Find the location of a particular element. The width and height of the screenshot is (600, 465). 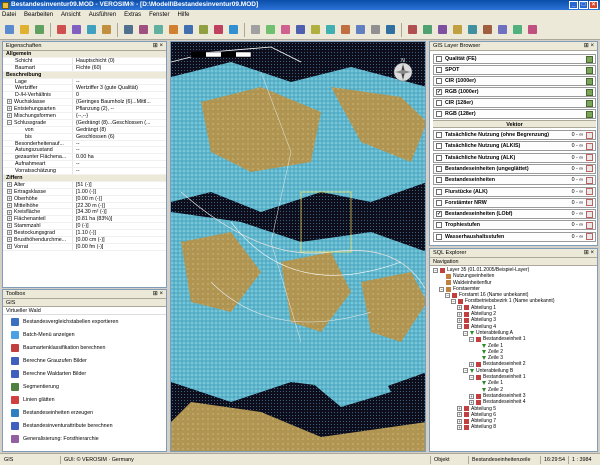

property-row: Vorratsschätzung -- is located at coordinates (84, 172).